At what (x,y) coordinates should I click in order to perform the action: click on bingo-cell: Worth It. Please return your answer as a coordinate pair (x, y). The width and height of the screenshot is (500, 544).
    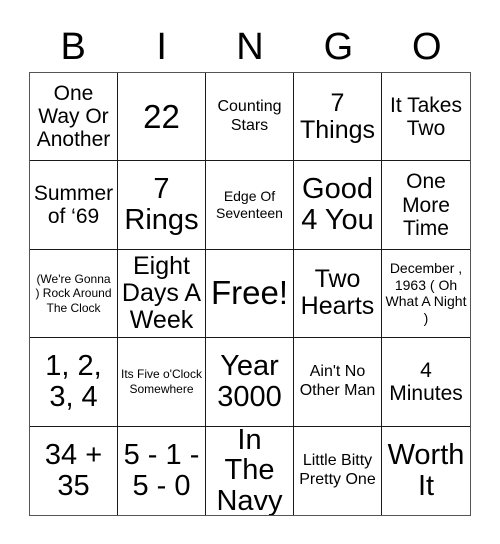
    Looking at the image, I should click on (426, 470).